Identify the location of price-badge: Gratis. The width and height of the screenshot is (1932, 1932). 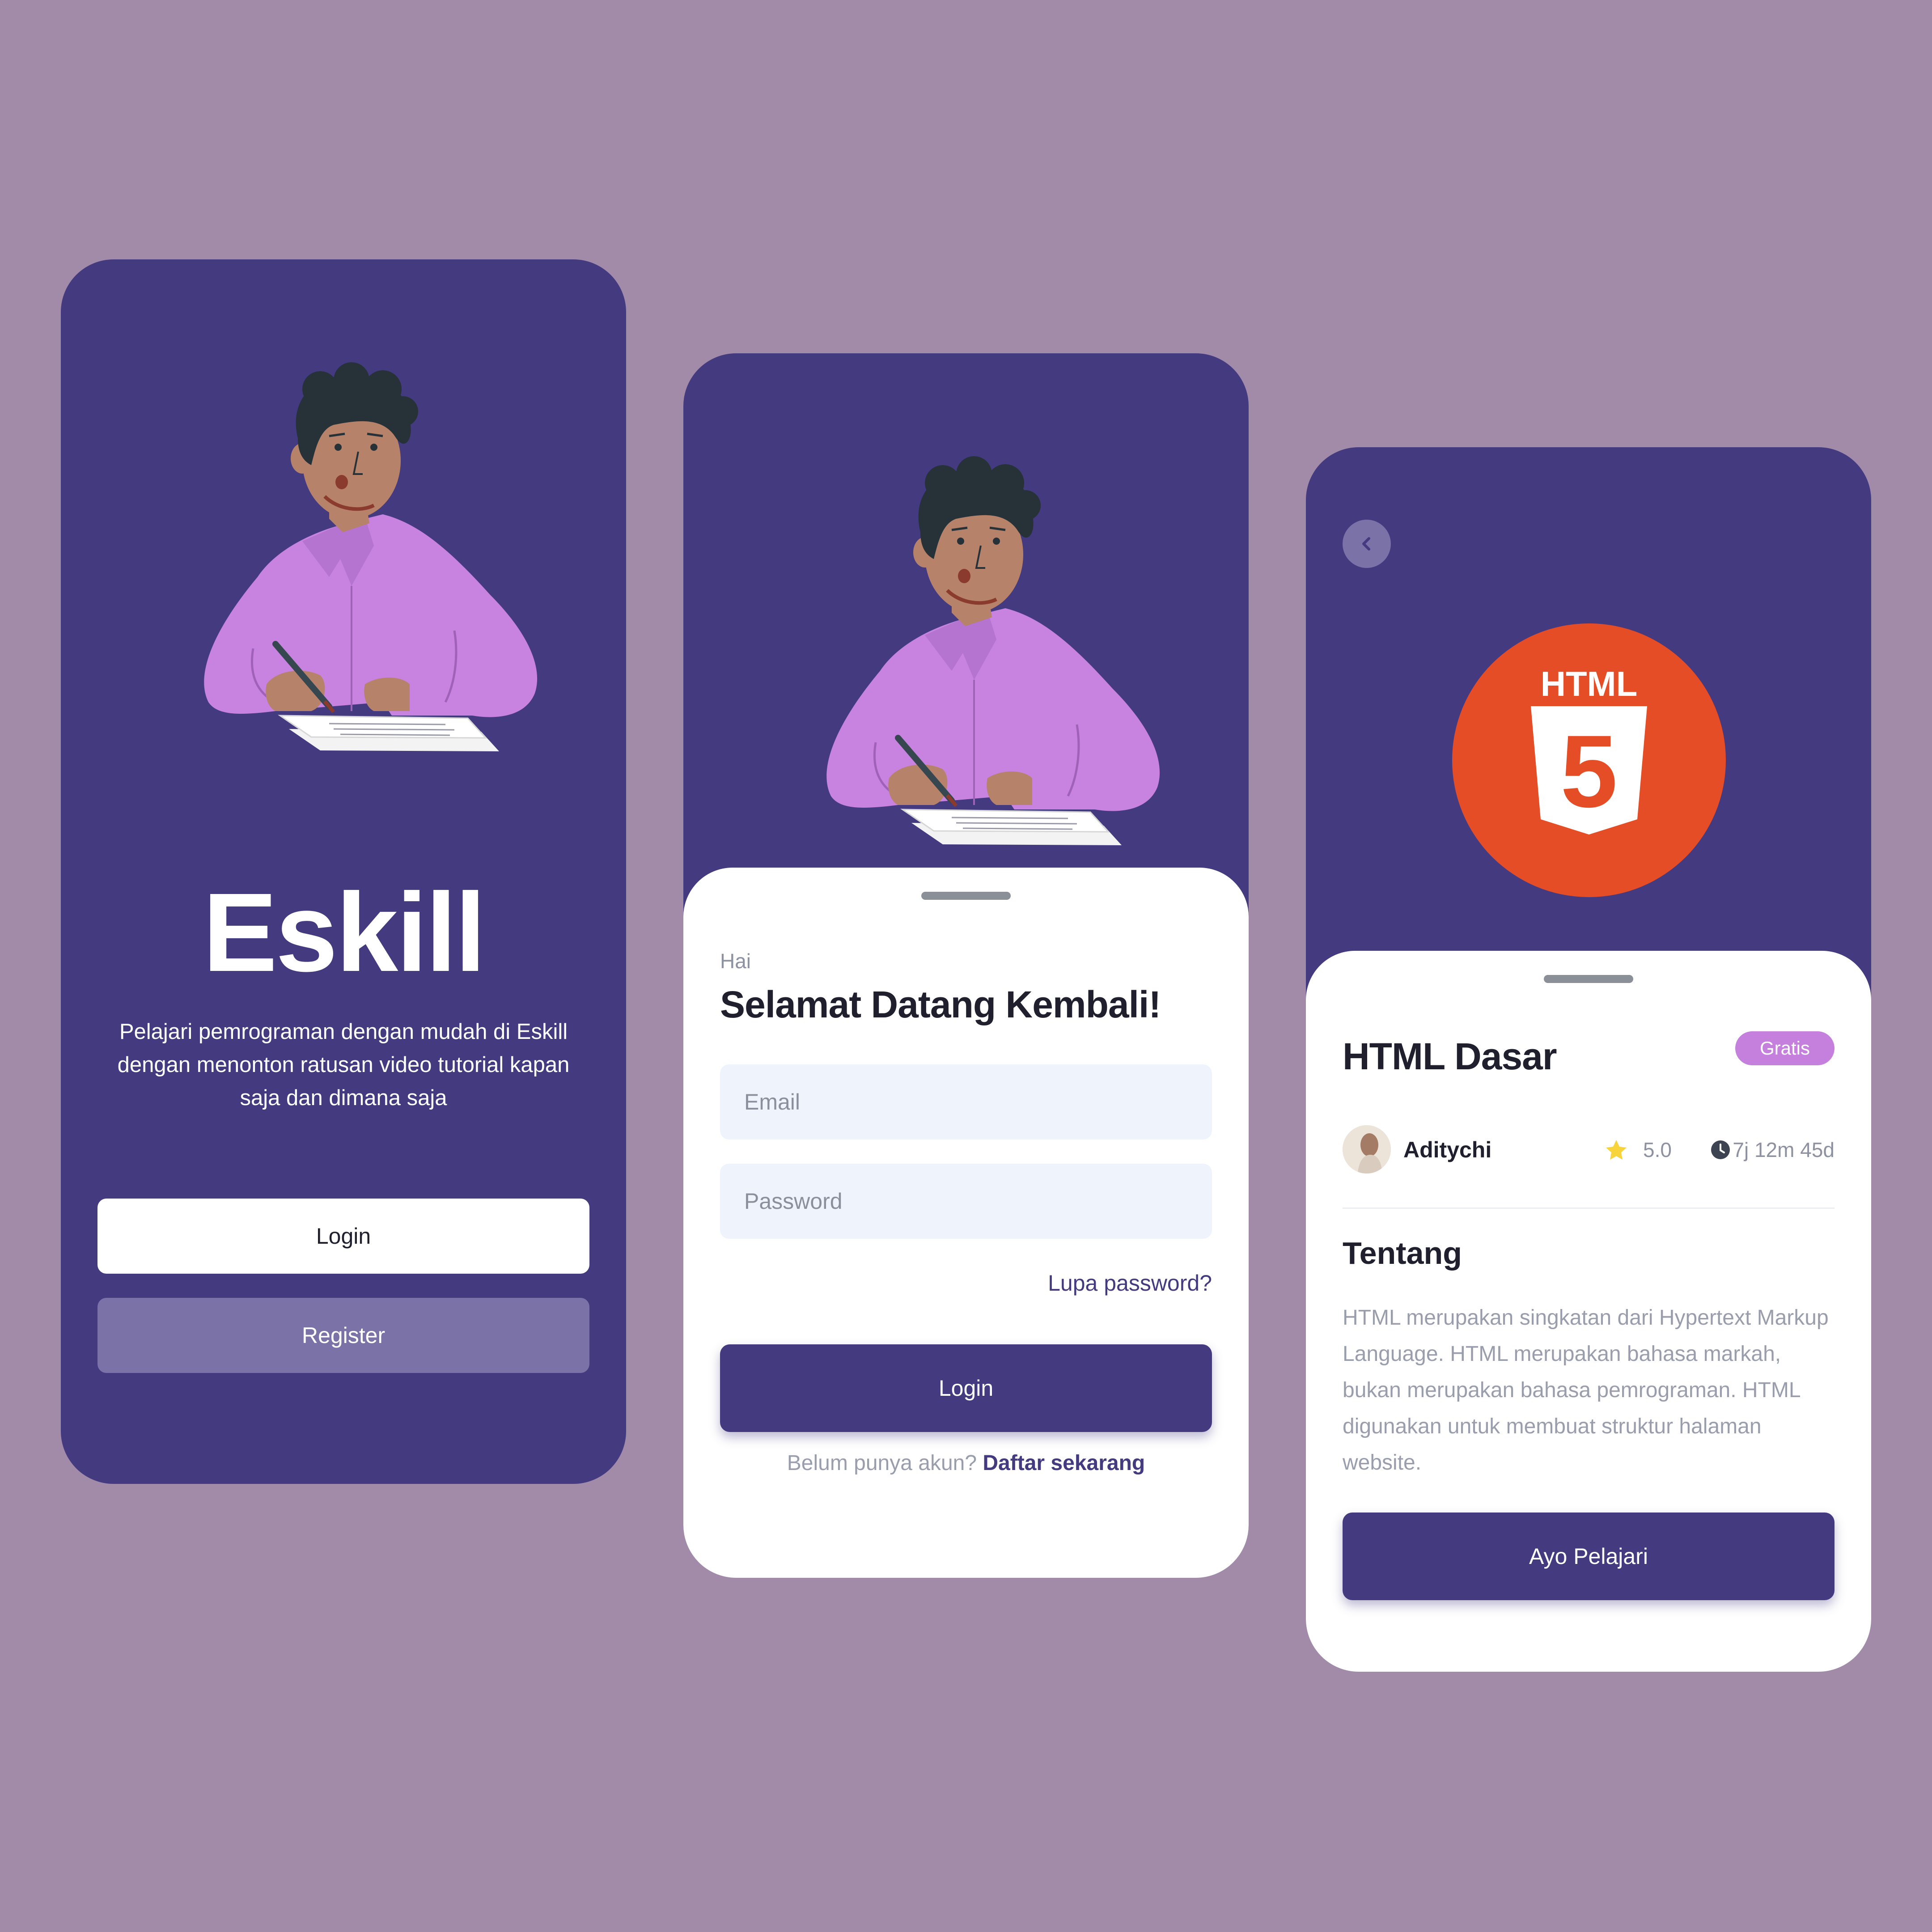
(1785, 1048).